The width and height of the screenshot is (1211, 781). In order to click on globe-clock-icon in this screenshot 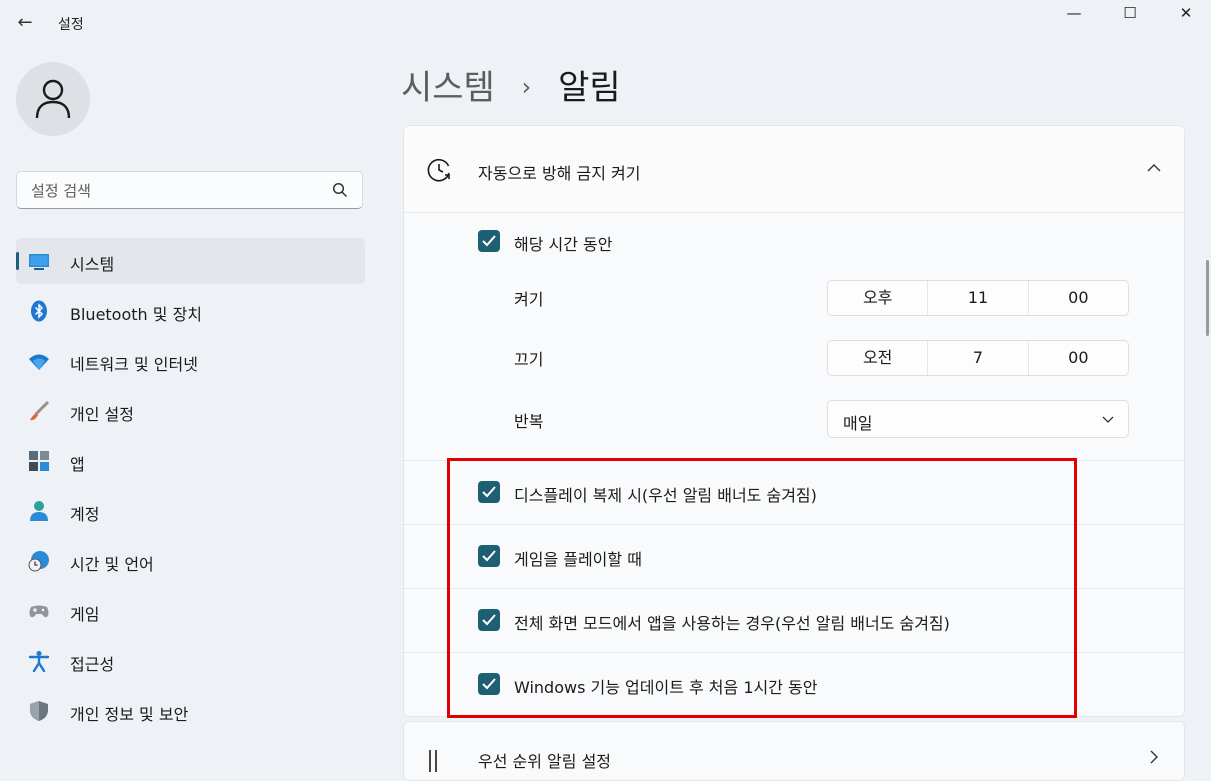, I will do `click(38, 561)`.